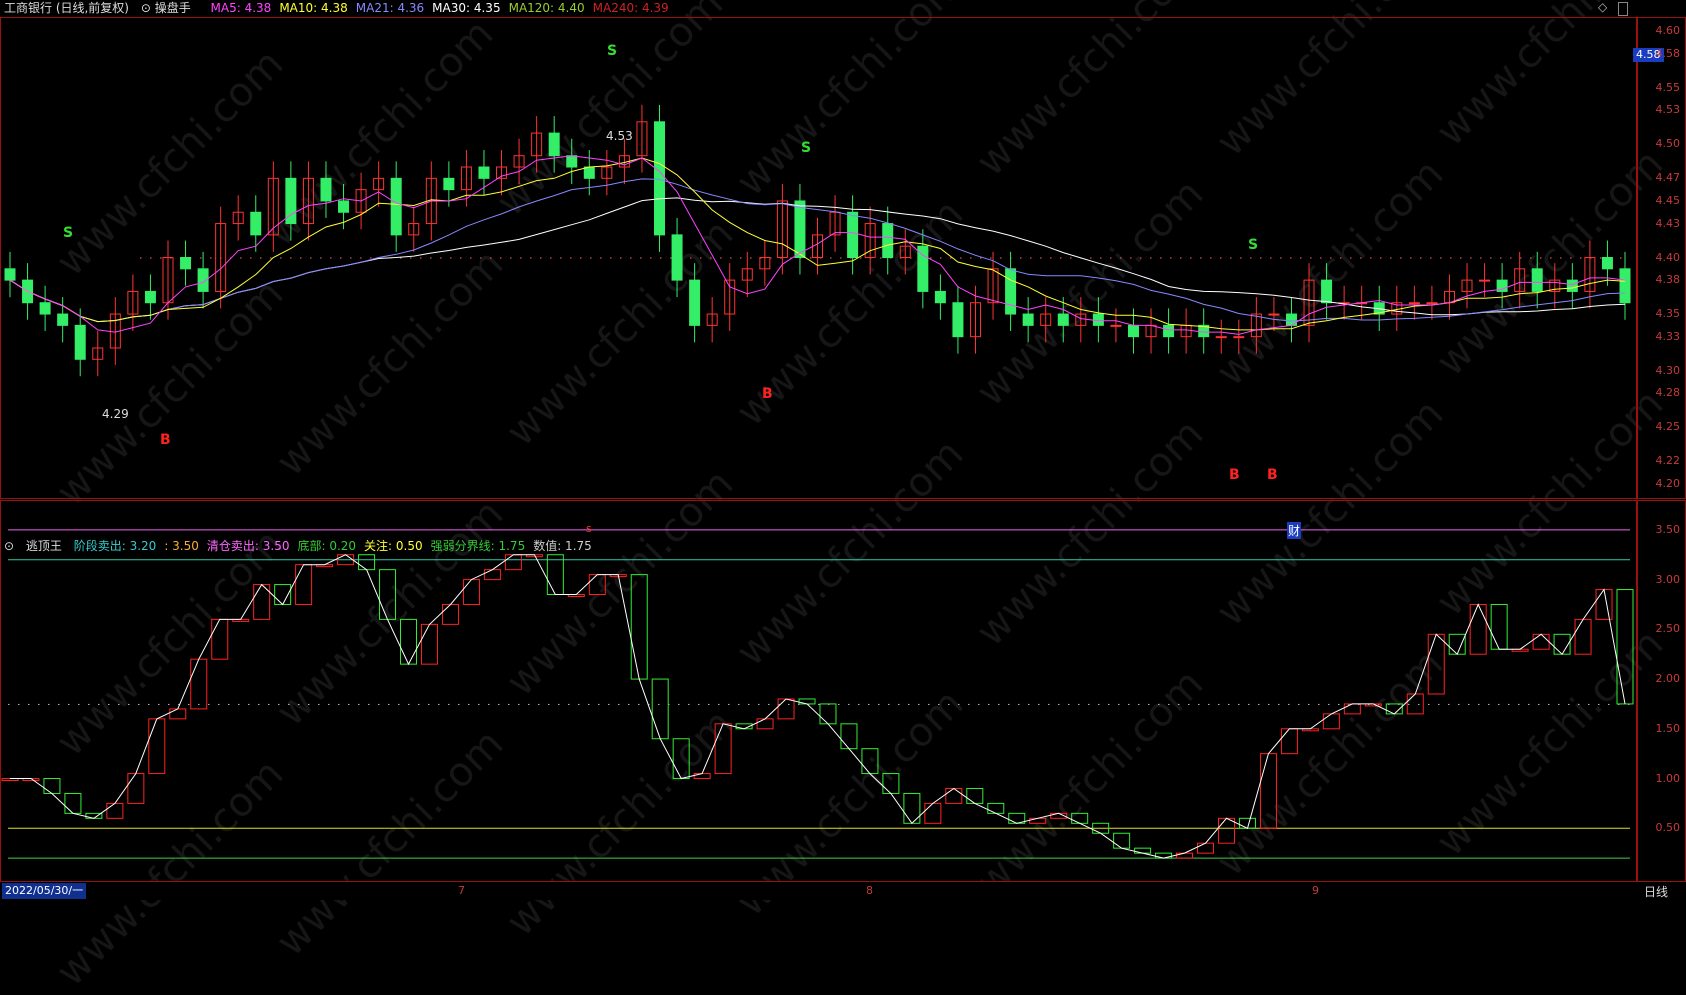 The image size is (1686, 995). Describe the element at coordinates (241, 8) in the screenshot. I see `ma-legend-item: MA5: 4.38` at that location.